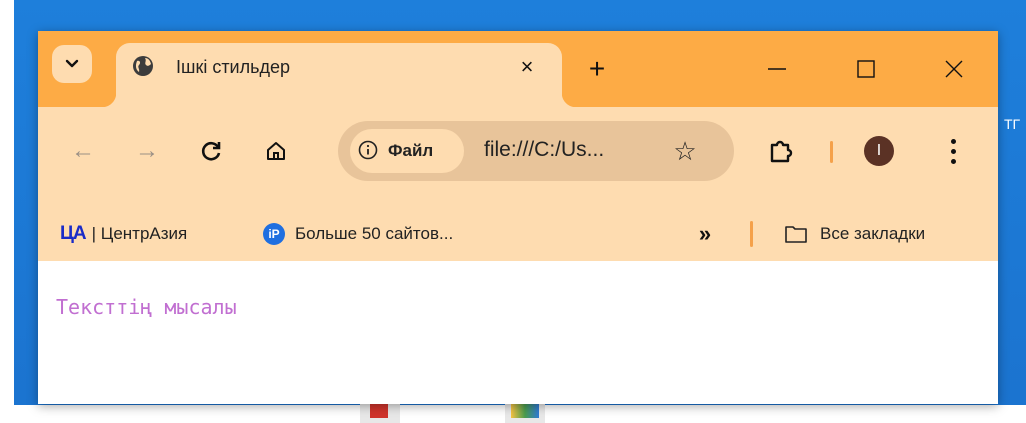 The width and height of the screenshot is (1026, 423). I want to click on back-button: ←, so click(83, 151).